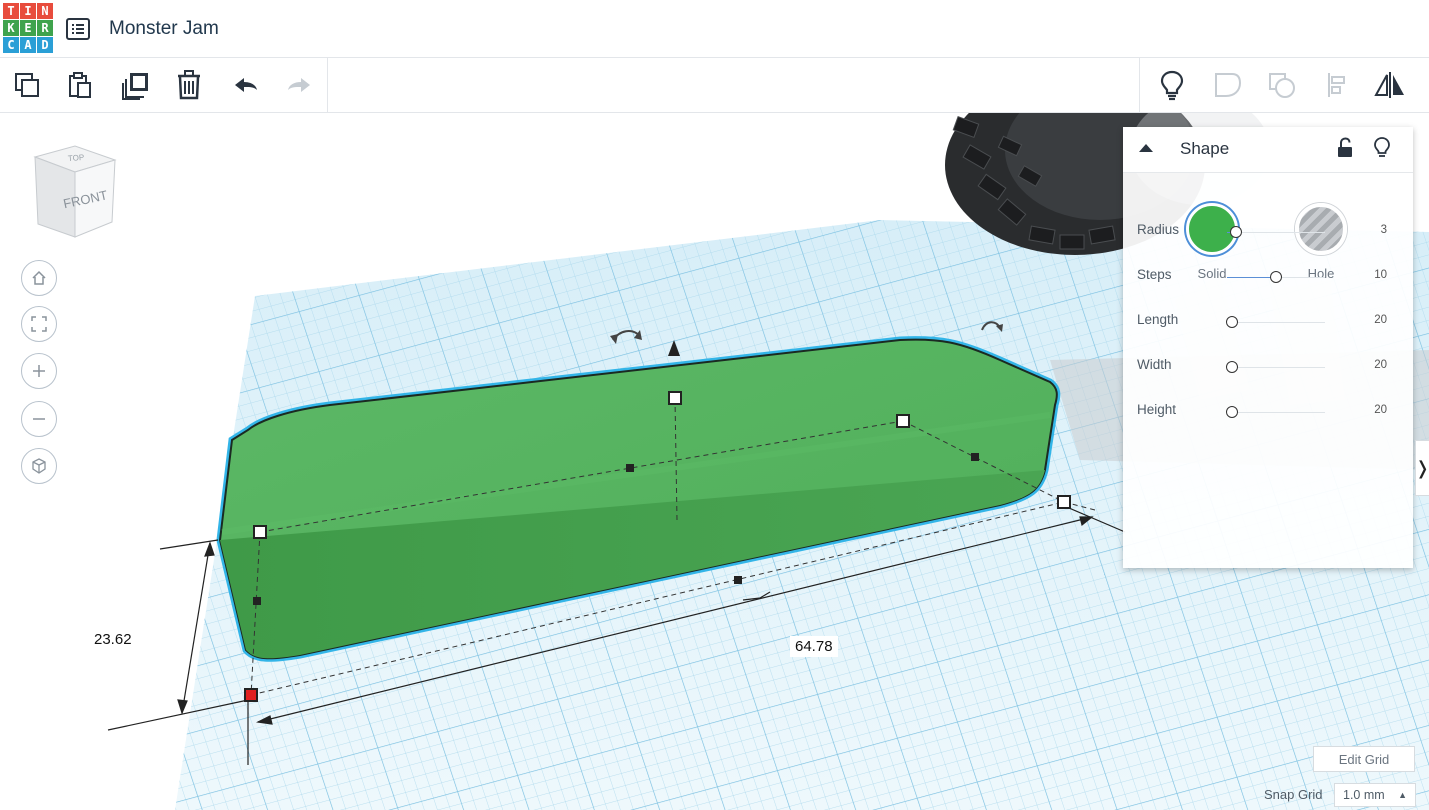  Describe the element at coordinates (80, 85) in the screenshot. I see `paste-icon` at that location.